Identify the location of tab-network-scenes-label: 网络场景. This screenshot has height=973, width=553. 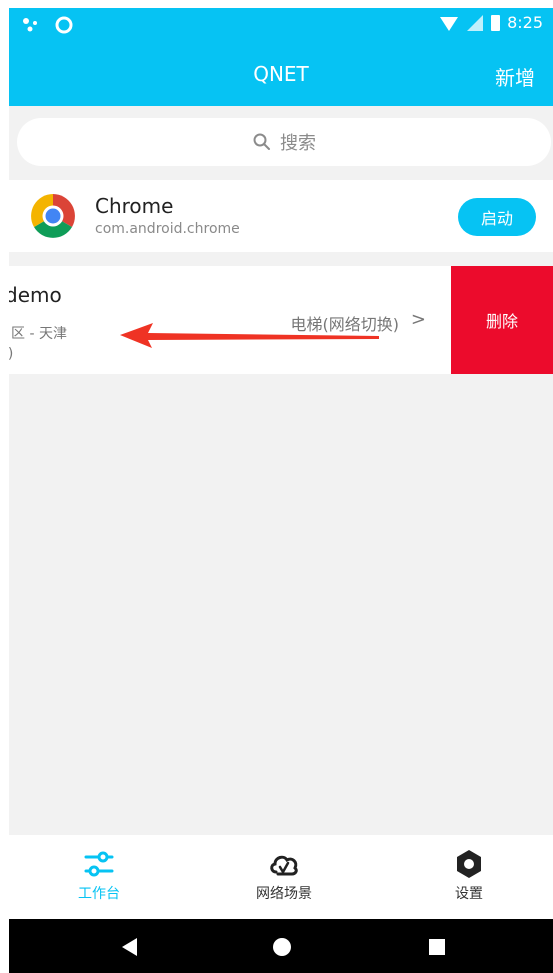
(284, 894).